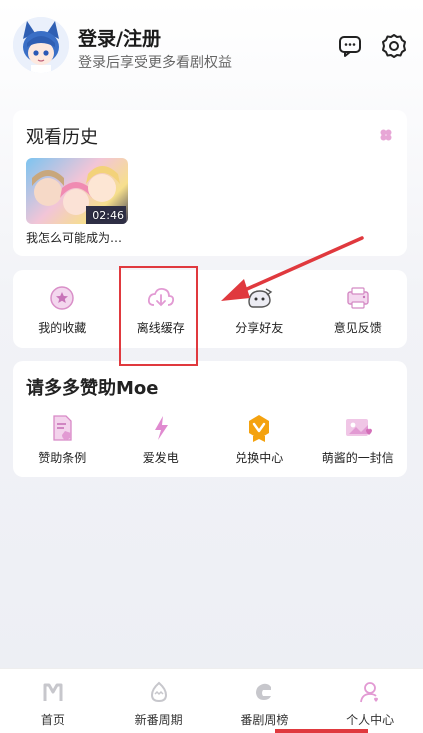 This screenshot has height=733, width=423. What do you see at coordinates (62, 428) in the screenshot?
I see `terms-icon` at bounding box center [62, 428].